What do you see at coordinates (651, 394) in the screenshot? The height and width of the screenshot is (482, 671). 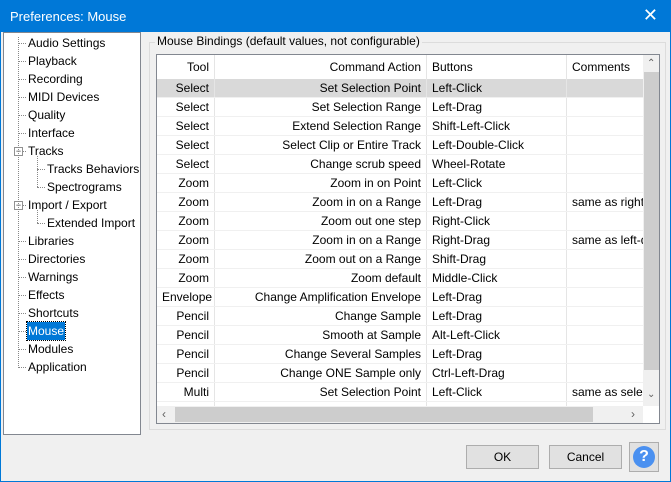 I see `scroll-down-icon: ⌄` at bounding box center [651, 394].